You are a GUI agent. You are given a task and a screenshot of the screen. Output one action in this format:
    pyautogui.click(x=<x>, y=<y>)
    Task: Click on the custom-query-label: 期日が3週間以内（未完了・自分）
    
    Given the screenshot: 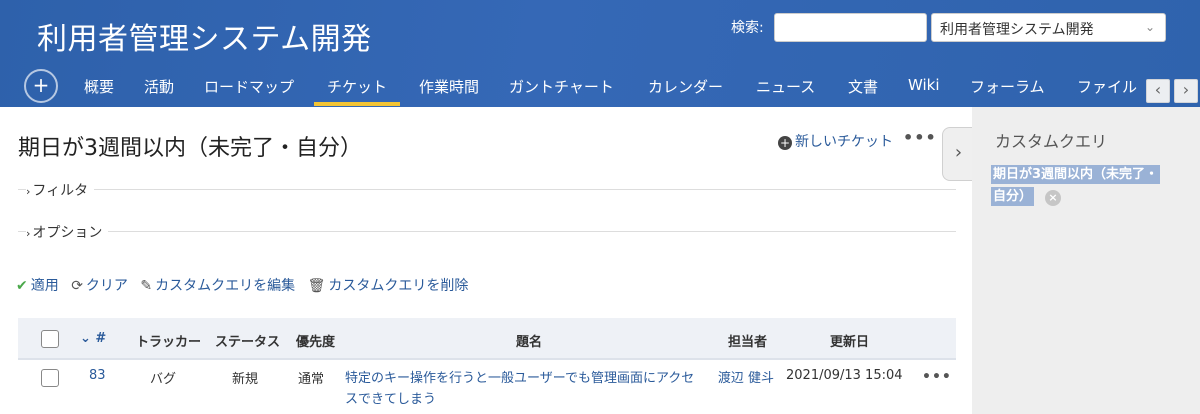 What is the action you would take?
    pyautogui.click(x=1076, y=185)
    